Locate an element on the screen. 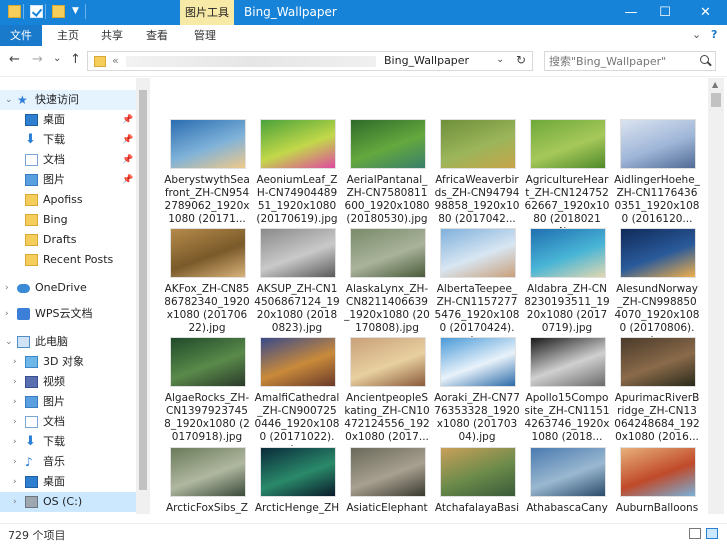 Image resolution: width=727 pixels, height=544 pixels. search-box is located at coordinates (630, 61).